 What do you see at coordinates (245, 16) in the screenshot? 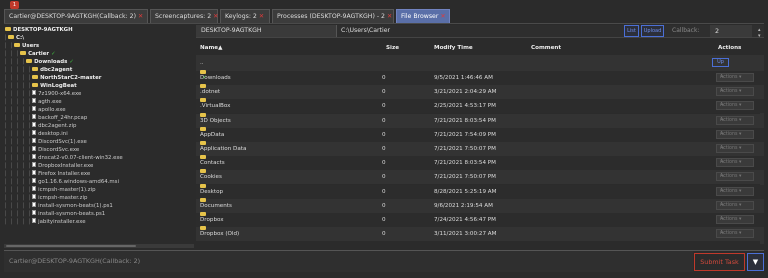
I see `tab-keylogs: Keylogs: 2 ✕` at bounding box center [245, 16].